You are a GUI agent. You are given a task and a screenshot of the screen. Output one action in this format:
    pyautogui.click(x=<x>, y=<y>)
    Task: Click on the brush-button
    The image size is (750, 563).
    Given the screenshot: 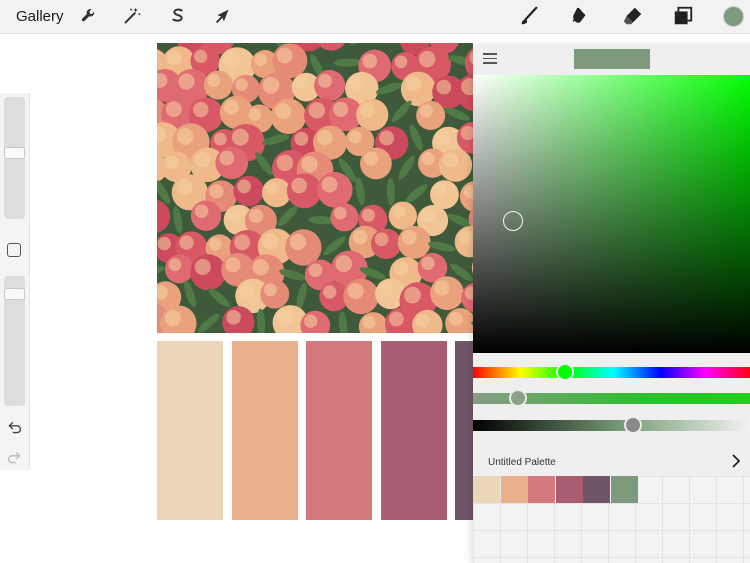 What is the action you would take?
    pyautogui.click(x=529, y=16)
    